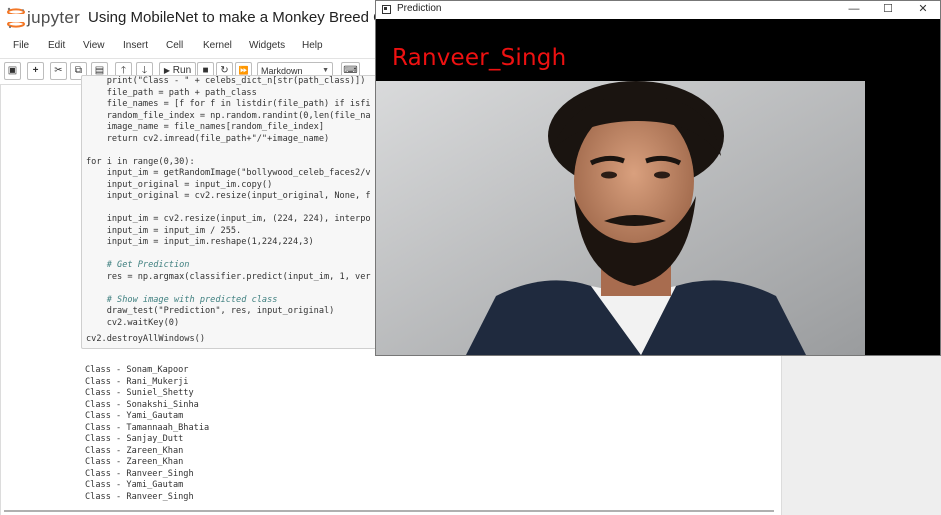 The image size is (941, 515). I want to click on code-line: file_path = path + path_class, so click(171, 93).